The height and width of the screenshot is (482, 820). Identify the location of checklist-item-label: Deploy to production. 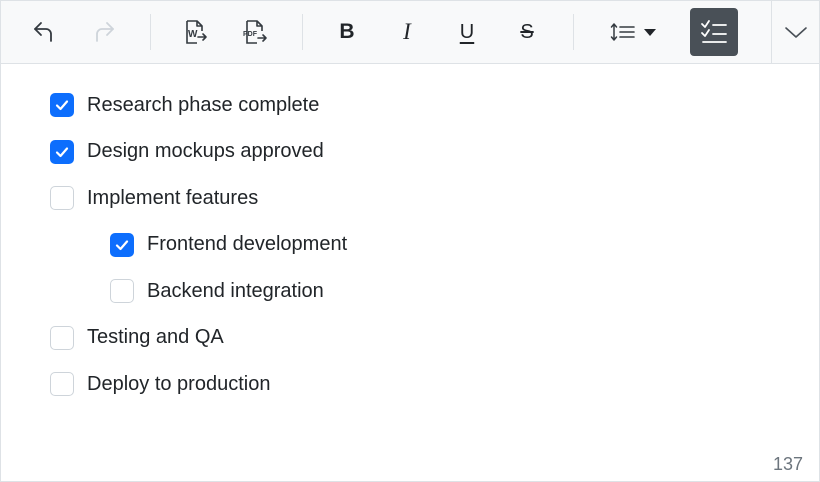
(179, 383).